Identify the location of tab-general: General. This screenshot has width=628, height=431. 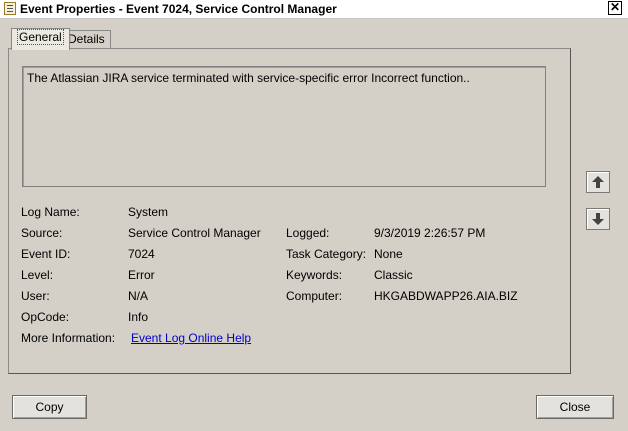
(40, 39).